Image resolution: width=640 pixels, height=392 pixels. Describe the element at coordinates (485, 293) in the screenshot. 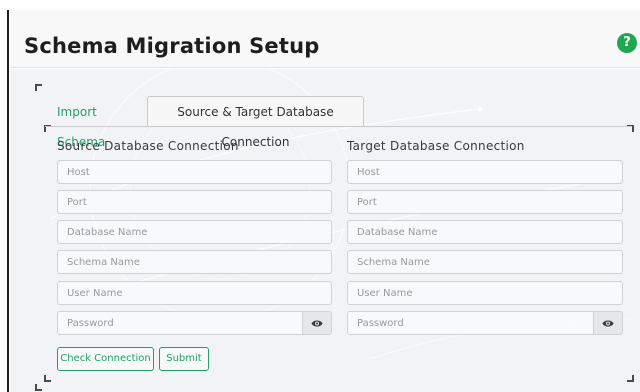

I see `target-user-name-input` at that location.